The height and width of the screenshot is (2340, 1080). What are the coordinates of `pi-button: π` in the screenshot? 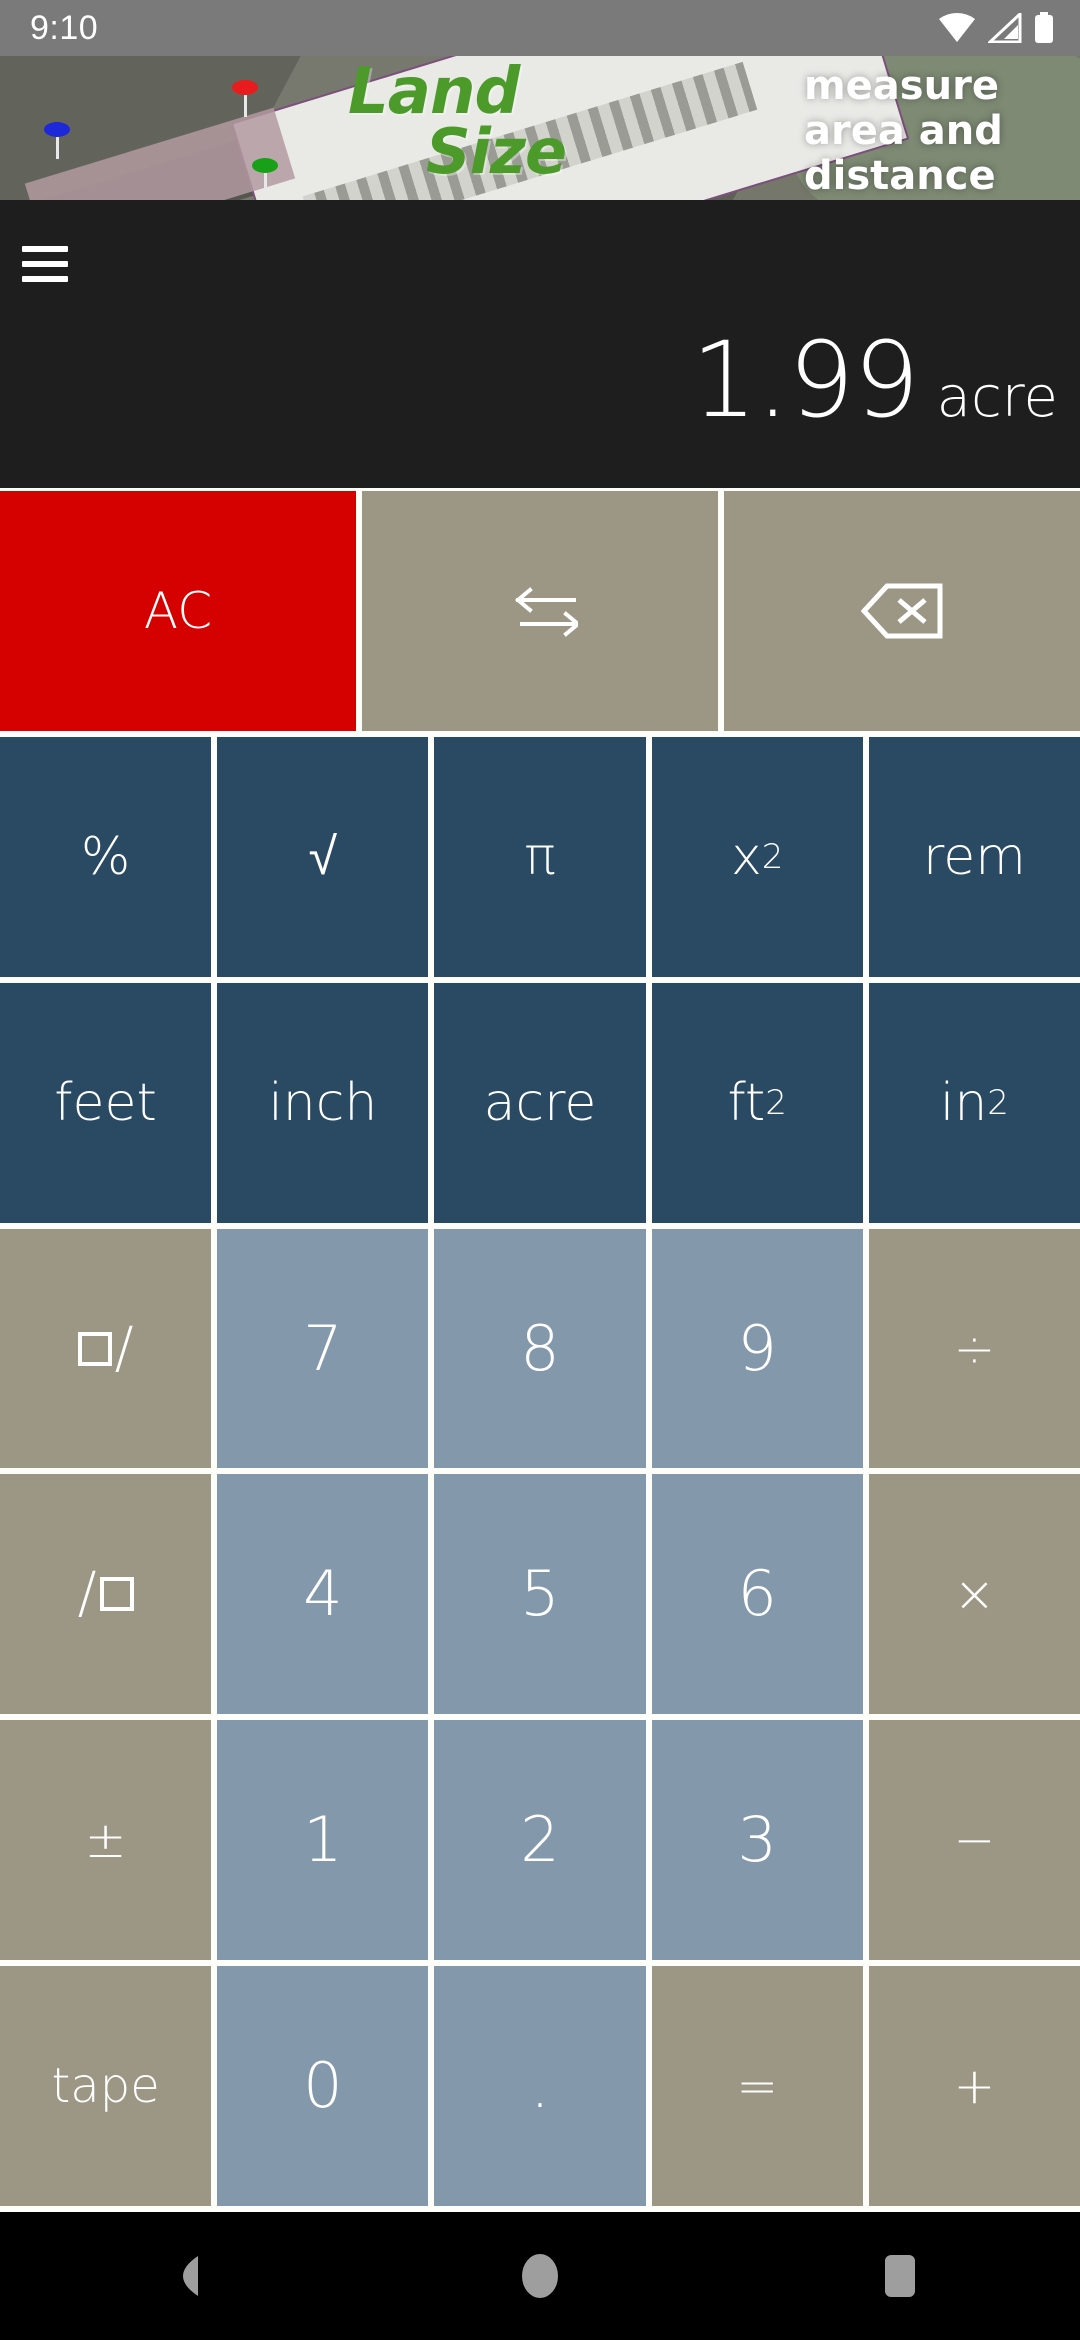 It's located at (540, 856).